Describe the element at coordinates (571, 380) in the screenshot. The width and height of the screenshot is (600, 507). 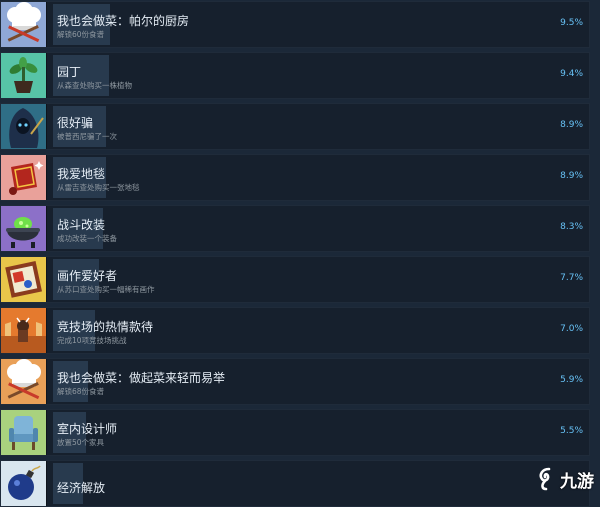
I see `unlock-percentage: 5.9%` at that location.